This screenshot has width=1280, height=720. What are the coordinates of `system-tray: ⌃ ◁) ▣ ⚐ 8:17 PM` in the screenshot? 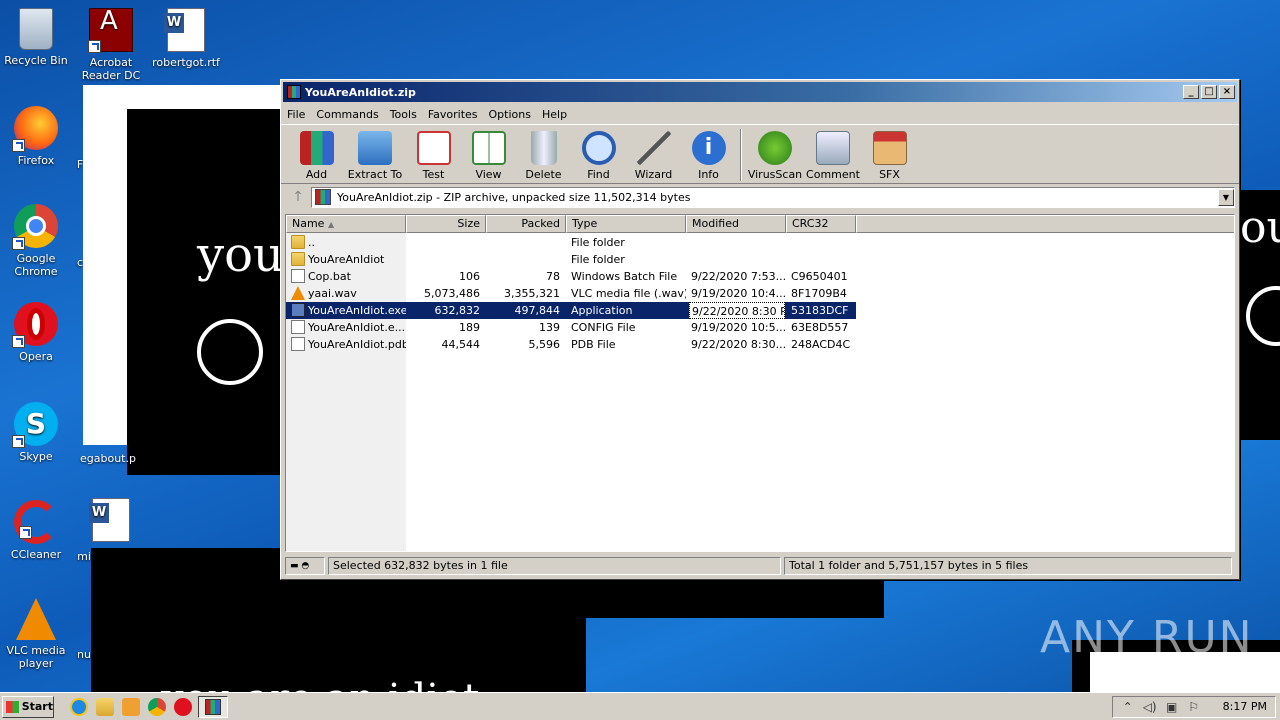 It's located at (1193, 706).